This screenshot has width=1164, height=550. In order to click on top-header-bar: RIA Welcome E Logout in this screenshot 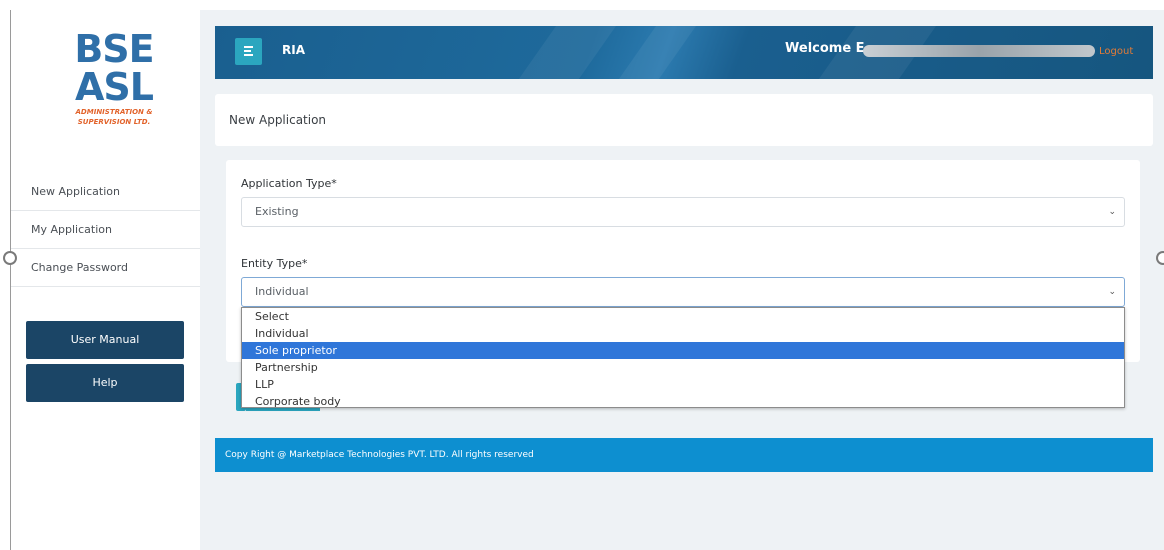, I will do `click(684, 52)`.